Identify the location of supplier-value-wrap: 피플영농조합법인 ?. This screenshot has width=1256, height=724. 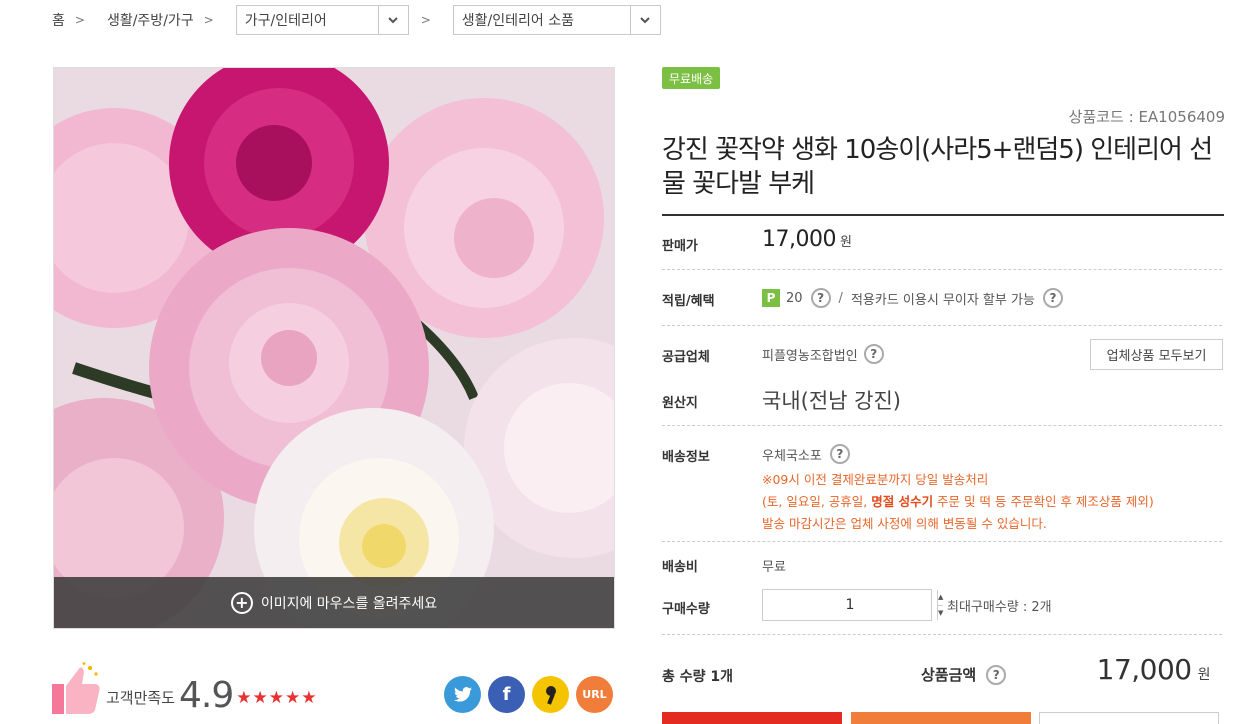
(823, 354).